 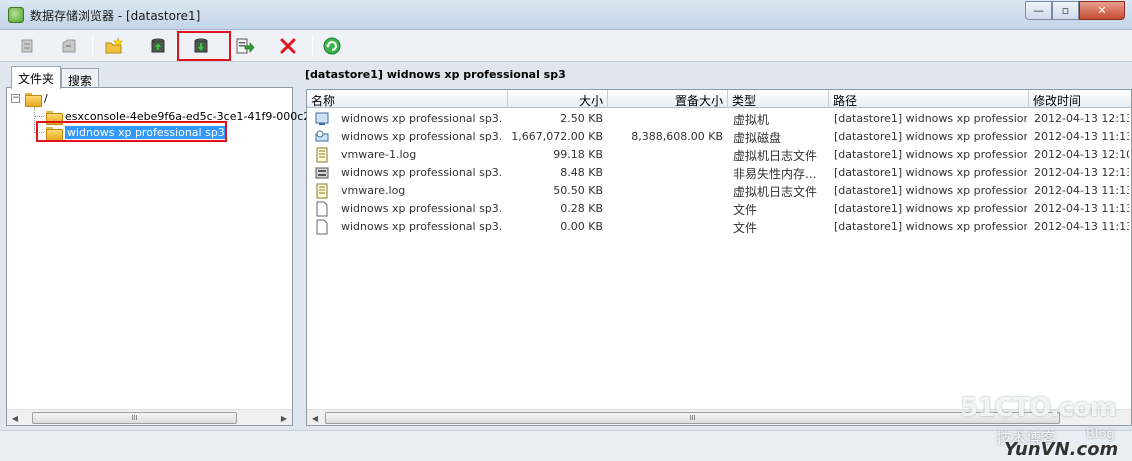 I want to click on cell-name: vmware-1.log, so click(x=379, y=154).